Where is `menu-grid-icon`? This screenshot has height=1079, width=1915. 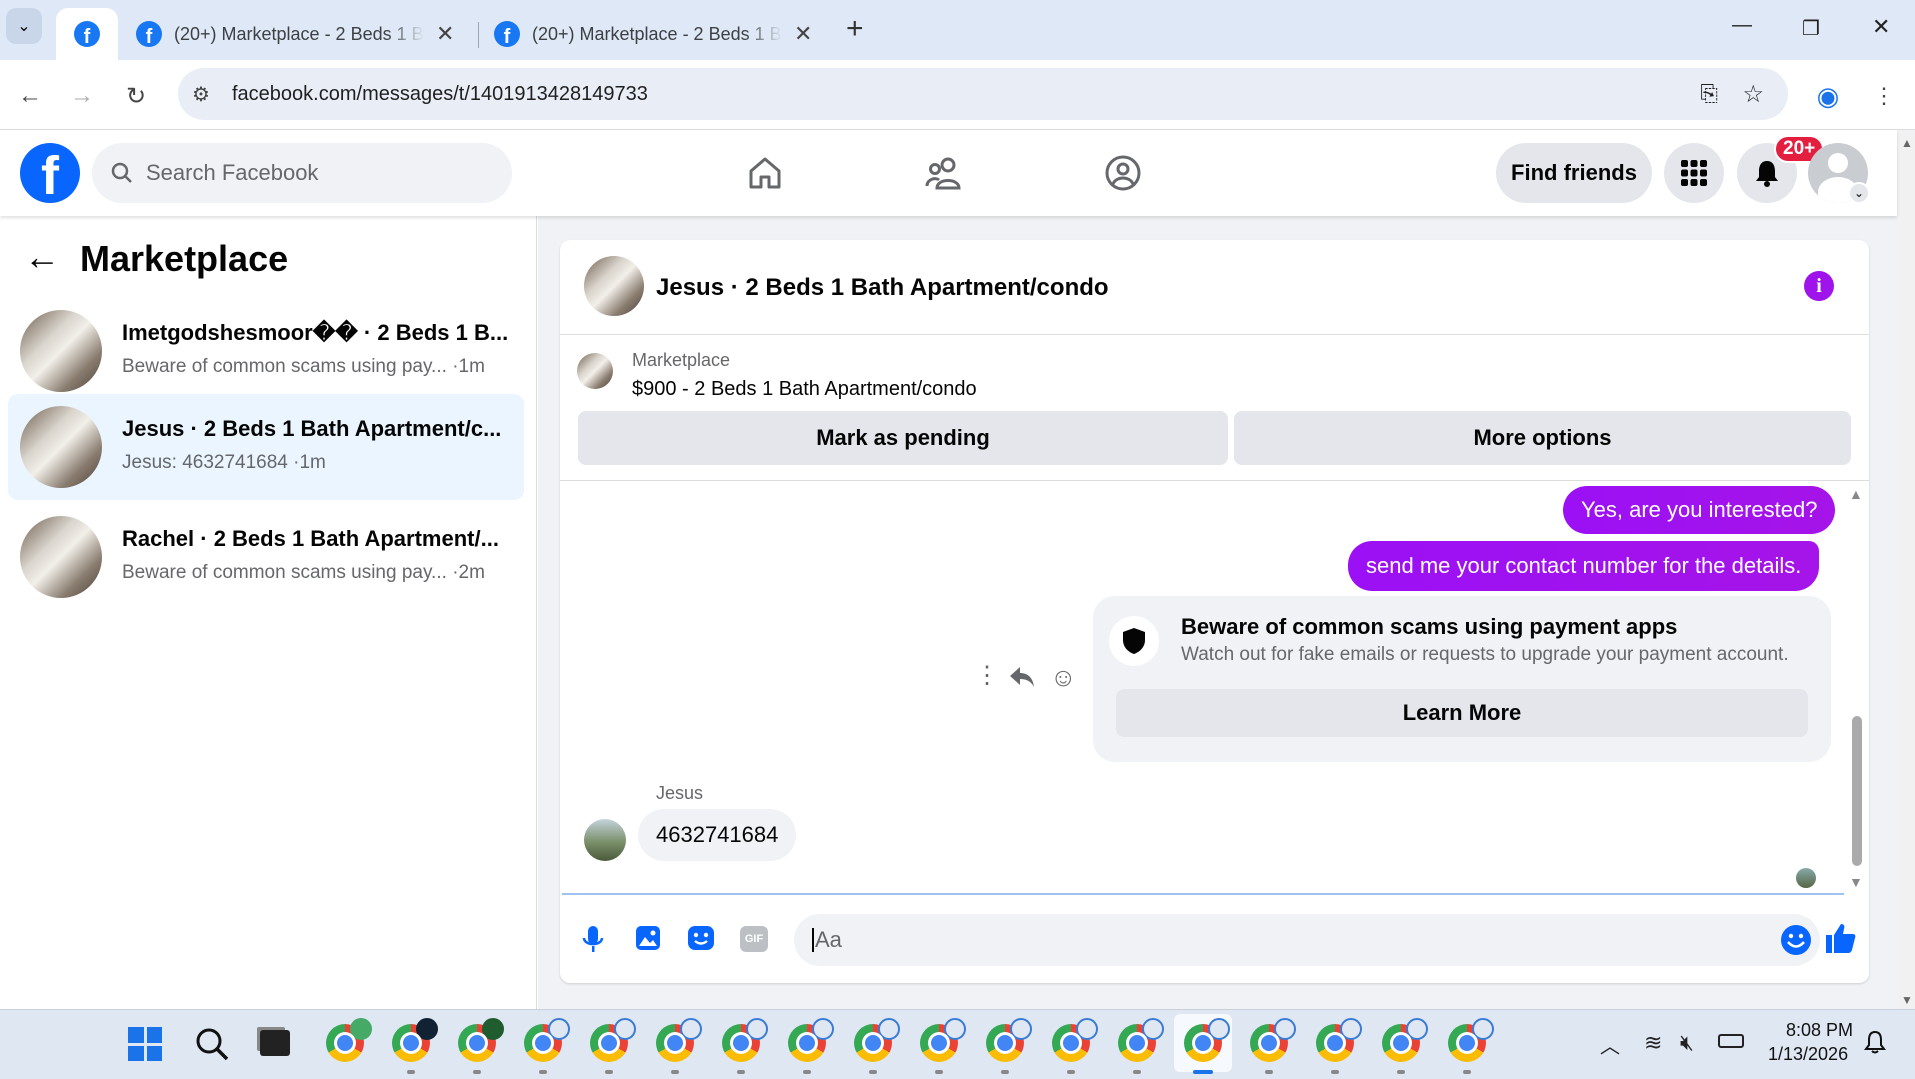 menu-grid-icon is located at coordinates (1694, 173).